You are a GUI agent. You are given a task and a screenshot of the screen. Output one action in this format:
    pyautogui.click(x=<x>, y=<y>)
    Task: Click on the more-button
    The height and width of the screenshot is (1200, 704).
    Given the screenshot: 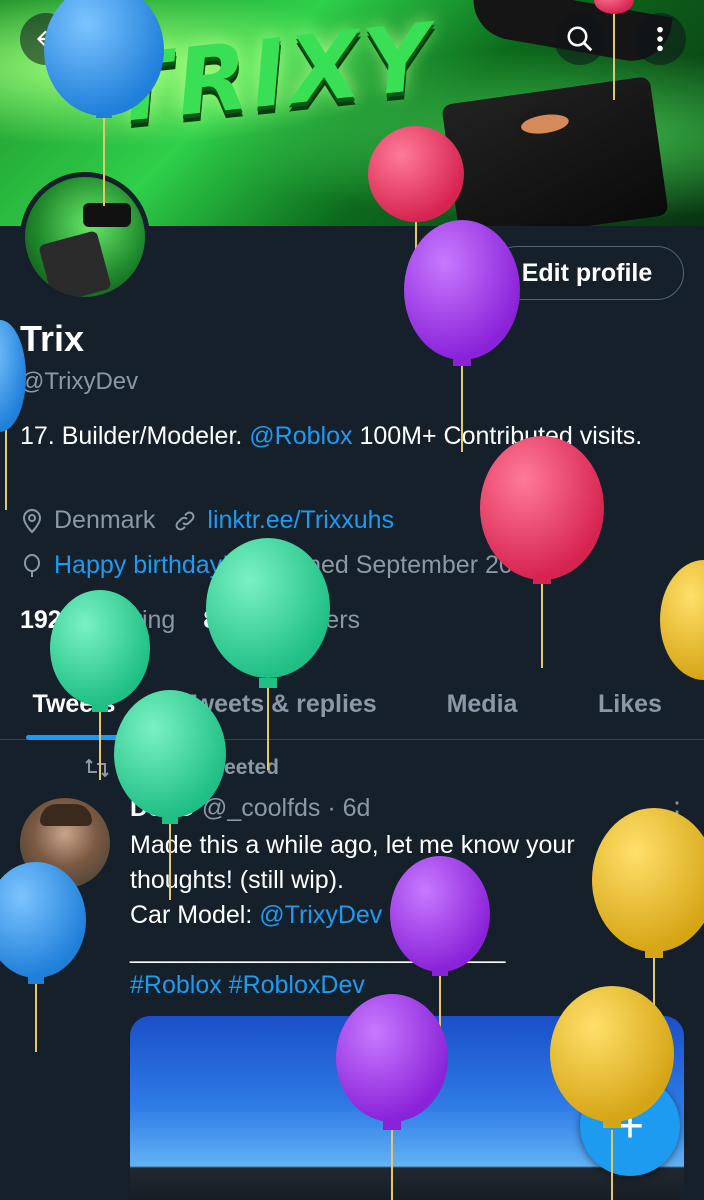 What is the action you would take?
    pyautogui.click(x=660, y=39)
    